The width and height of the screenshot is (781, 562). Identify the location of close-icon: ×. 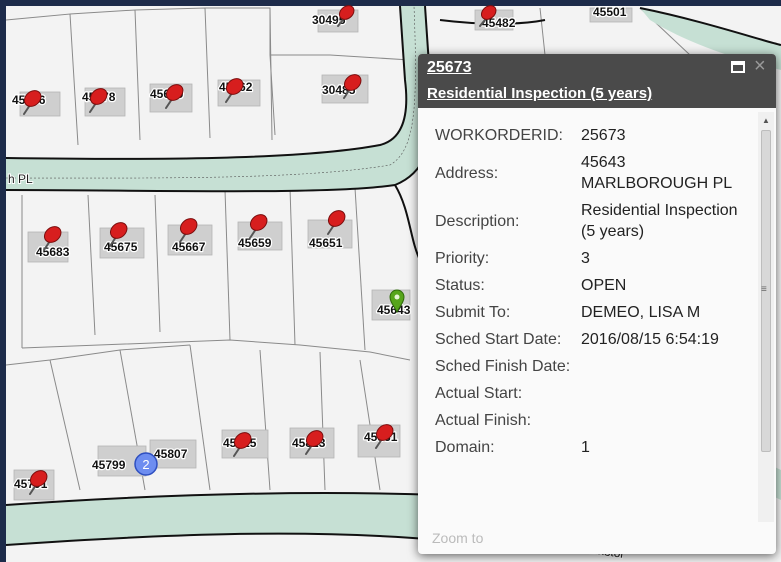
(760, 66).